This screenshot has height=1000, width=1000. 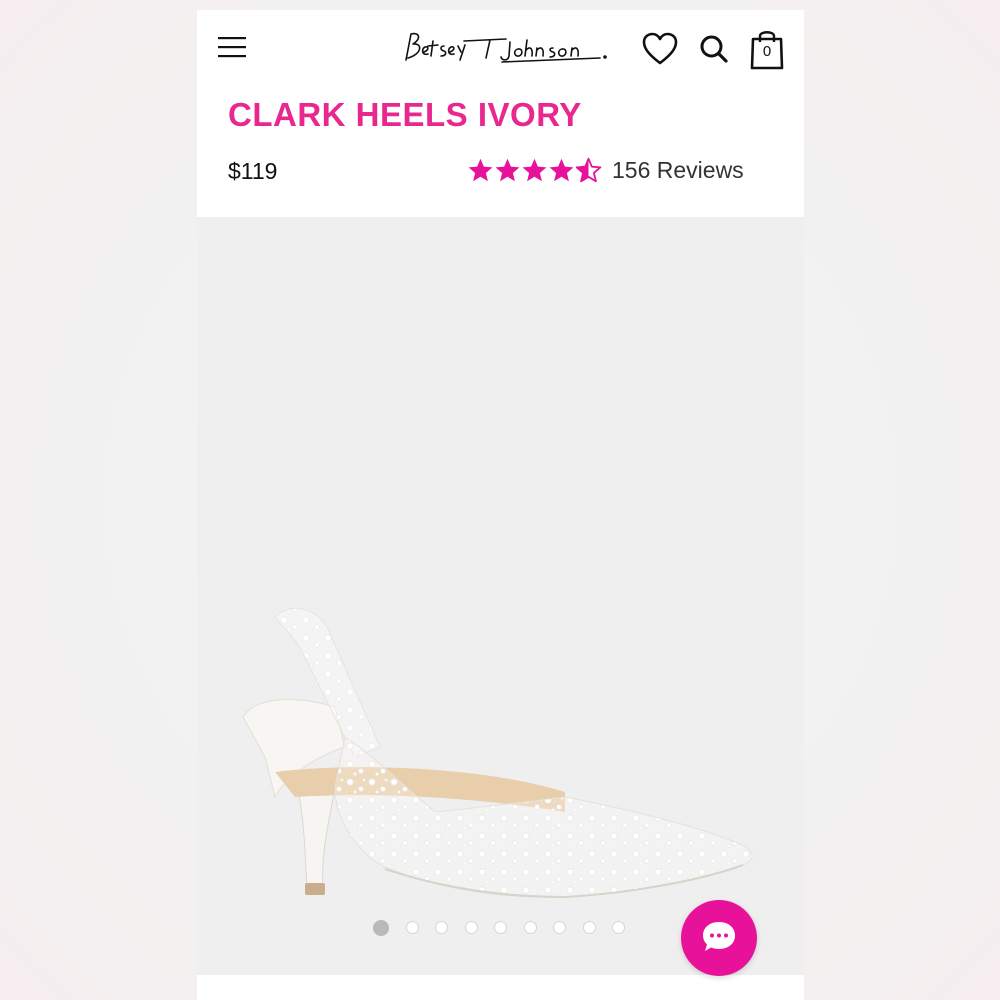 What do you see at coordinates (405, 114) in the screenshot?
I see `product-title: CLARK HEELS IVORY` at bounding box center [405, 114].